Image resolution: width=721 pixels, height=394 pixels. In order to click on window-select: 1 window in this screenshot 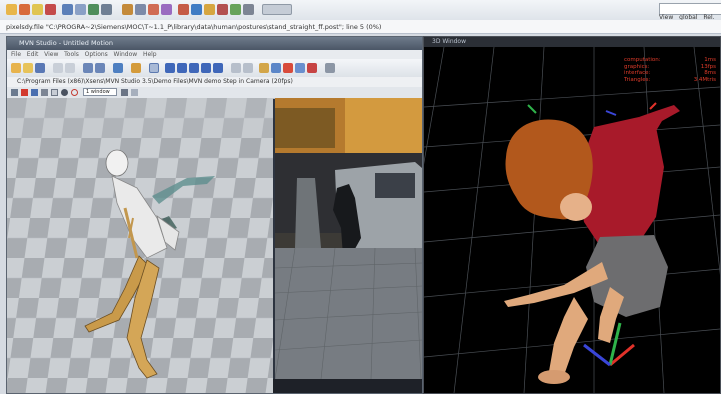, I will do `click(100, 92)`.